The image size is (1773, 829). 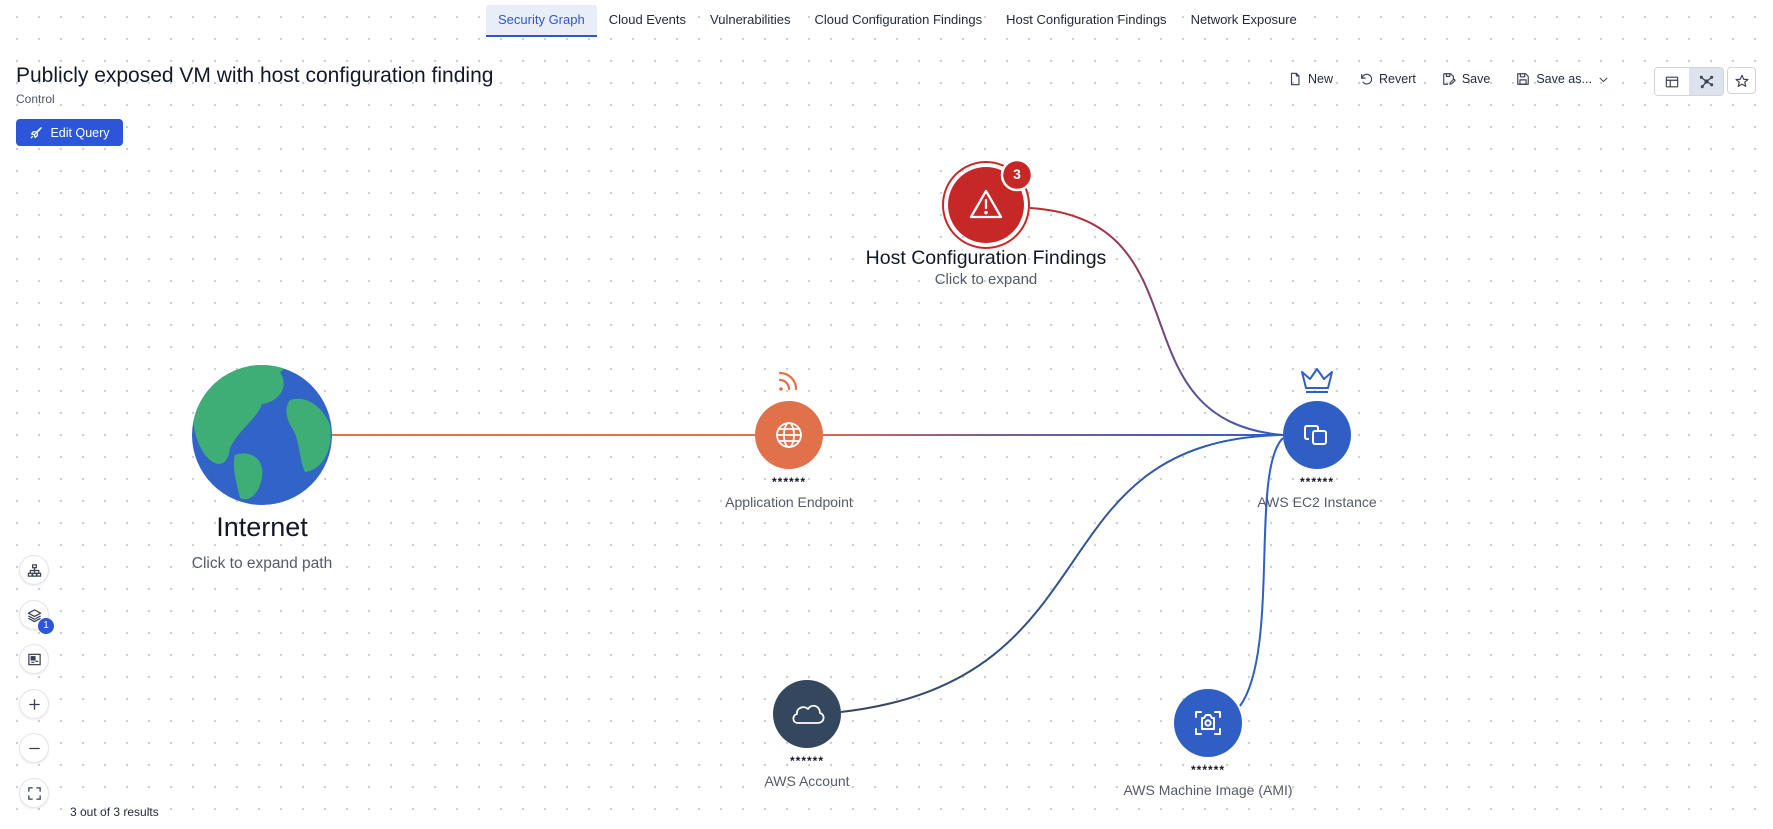 What do you see at coordinates (788, 381) in the screenshot?
I see `rss-icon` at bounding box center [788, 381].